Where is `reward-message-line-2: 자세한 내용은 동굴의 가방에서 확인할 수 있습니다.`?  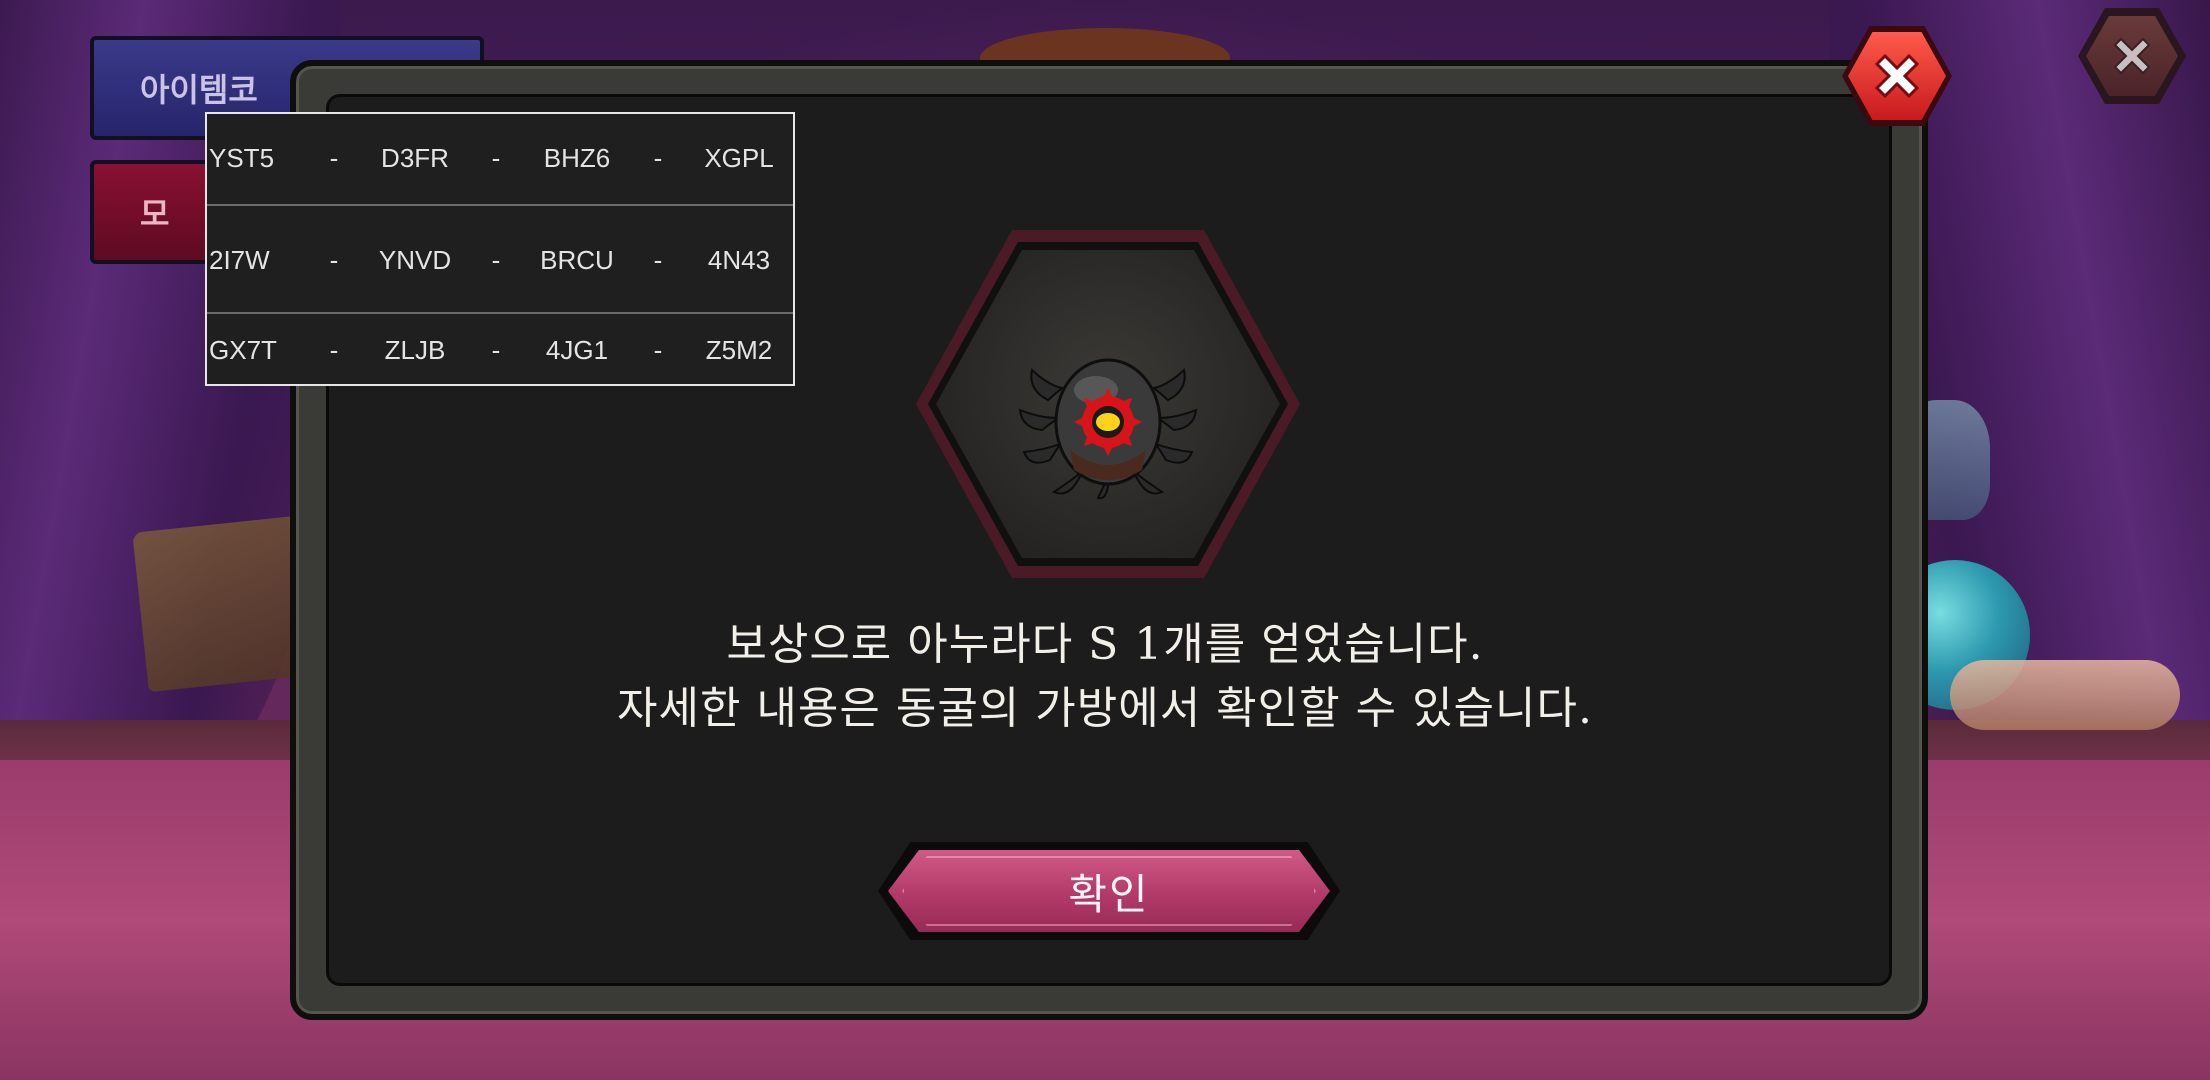
reward-message-line-2: 자세한 내용은 동굴의 가방에서 확인할 수 있습니다. is located at coordinates (1105, 708).